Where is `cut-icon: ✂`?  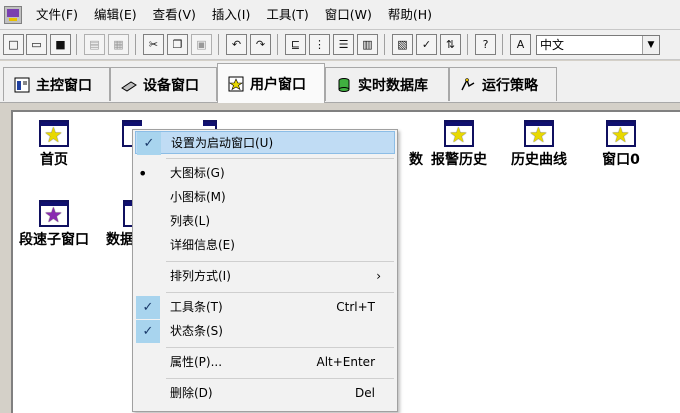 cut-icon: ✂ is located at coordinates (153, 44).